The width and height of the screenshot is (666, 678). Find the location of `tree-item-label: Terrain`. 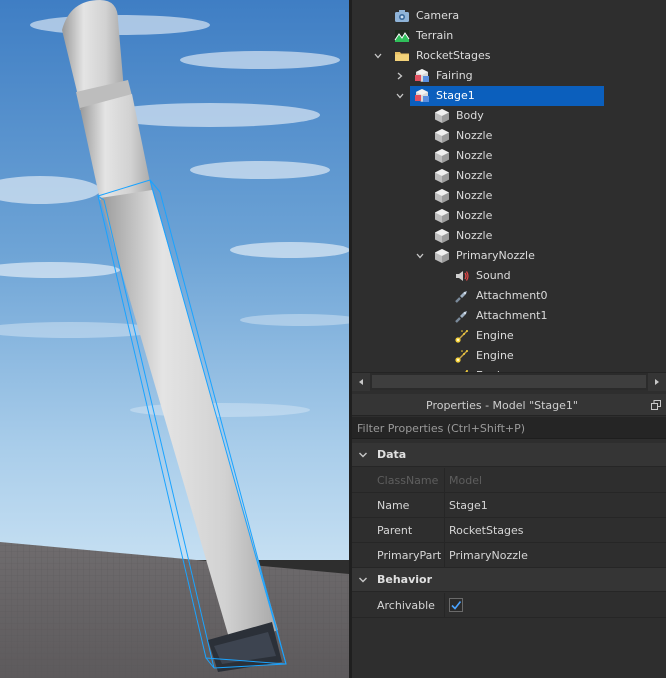

tree-item-label: Terrain is located at coordinates (435, 35).